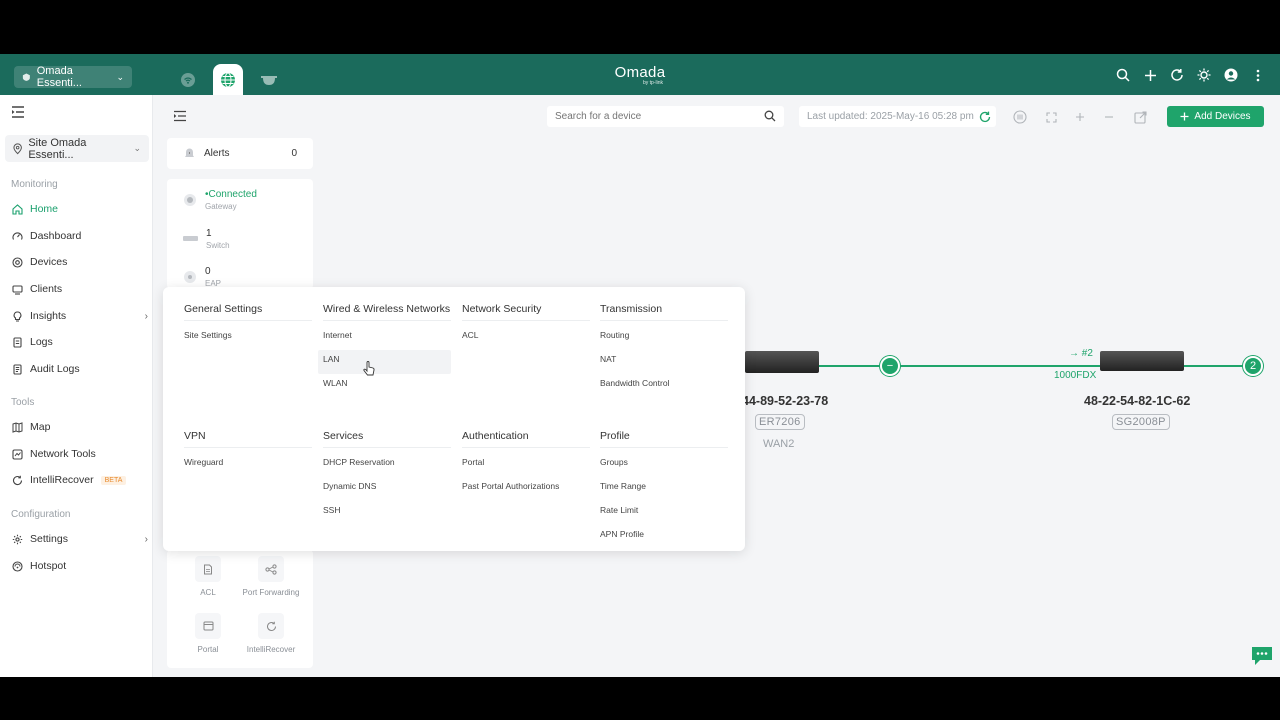 Image resolution: width=1280 pixels, height=720 pixels. I want to click on menu-item-portal: Portal, so click(526, 465).